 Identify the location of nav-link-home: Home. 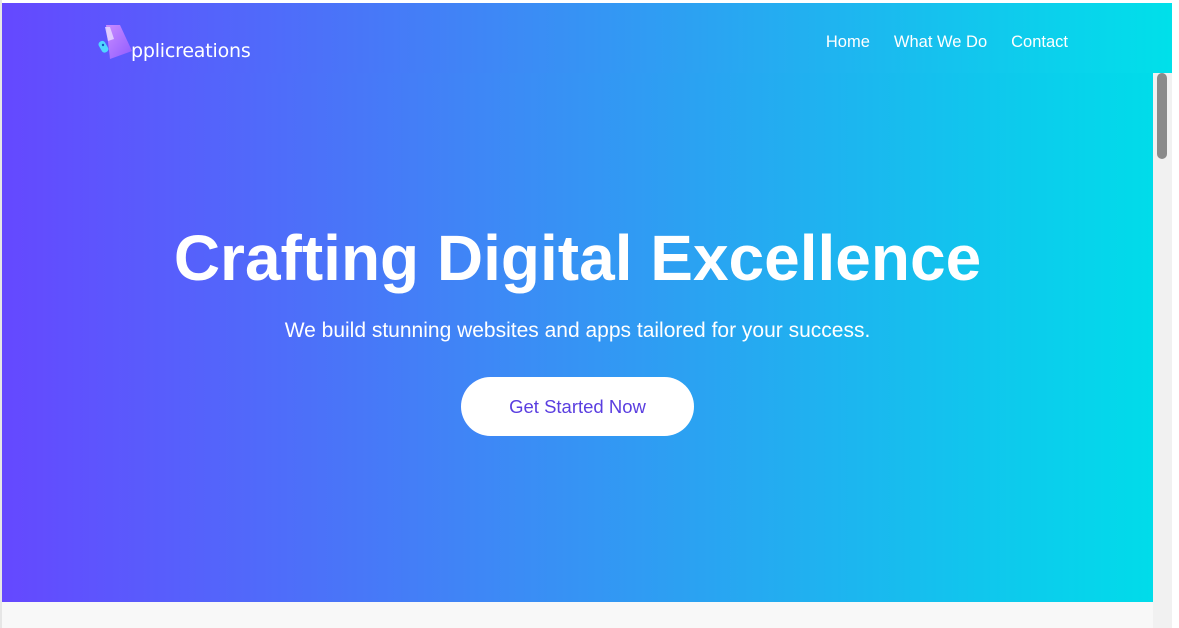
(848, 42).